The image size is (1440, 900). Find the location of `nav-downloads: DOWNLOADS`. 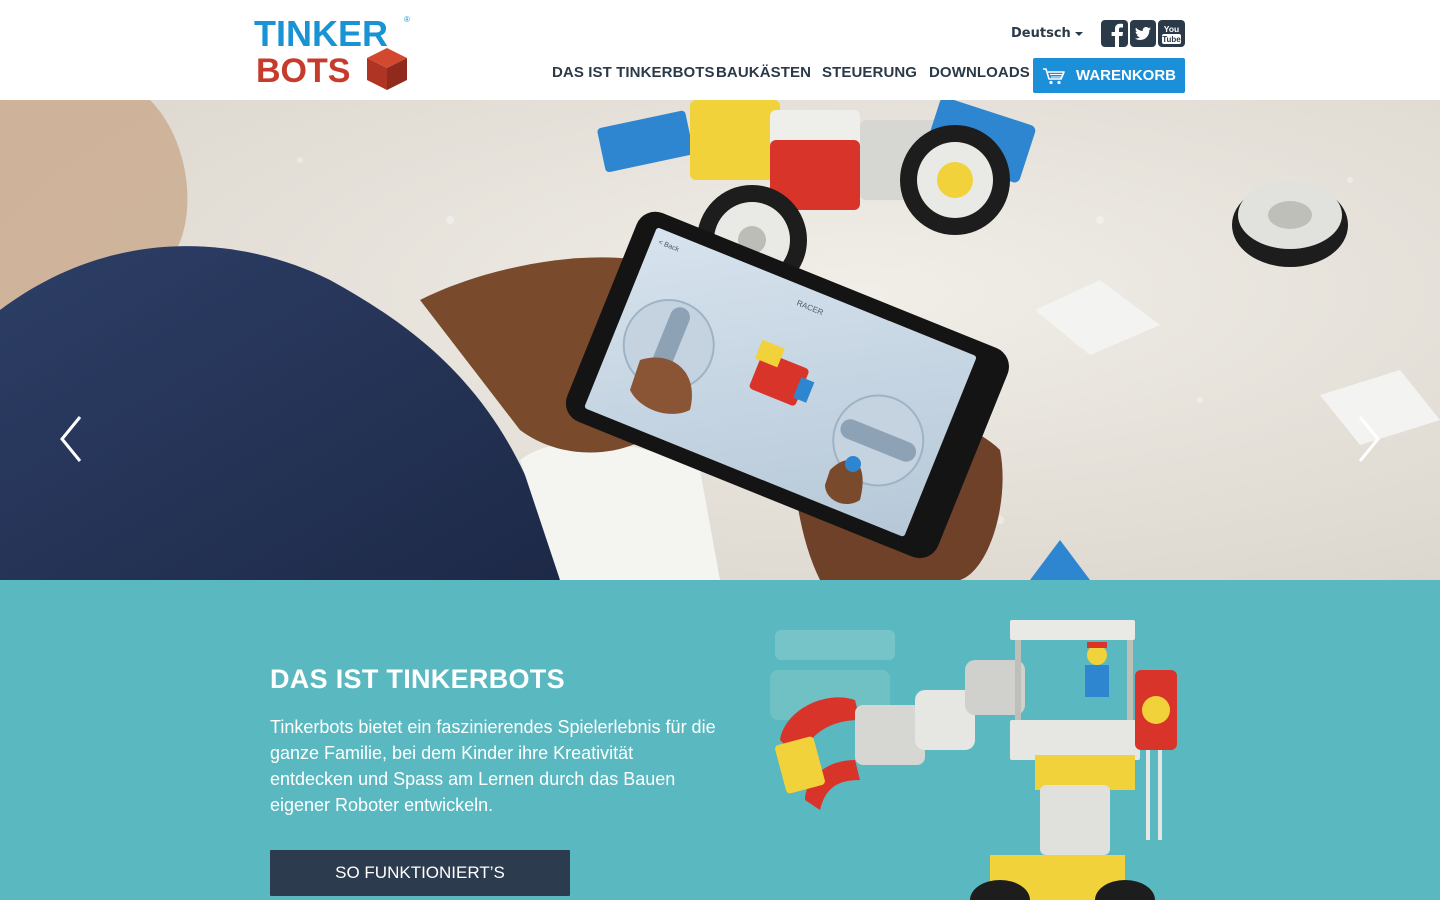

nav-downloads: DOWNLOADS is located at coordinates (979, 72).